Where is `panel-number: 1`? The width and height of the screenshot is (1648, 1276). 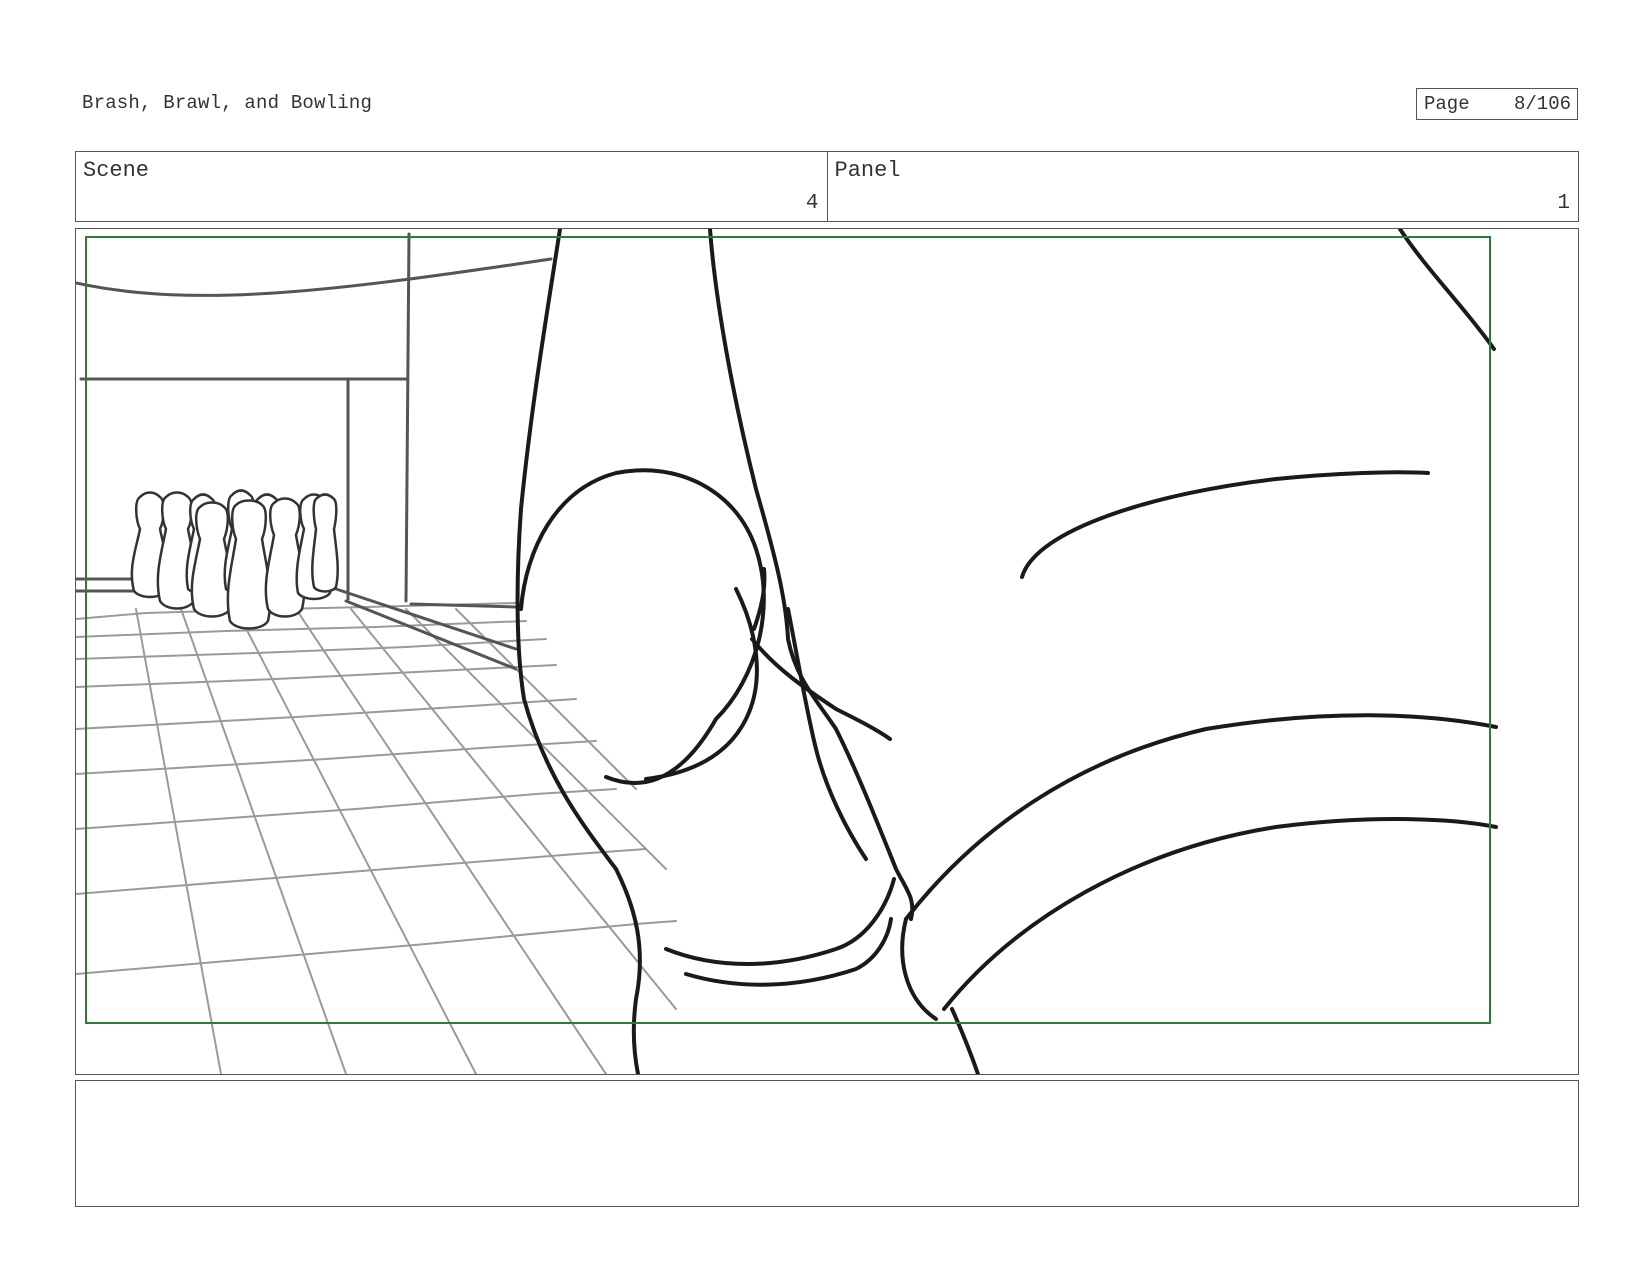 panel-number: 1 is located at coordinates (1563, 203).